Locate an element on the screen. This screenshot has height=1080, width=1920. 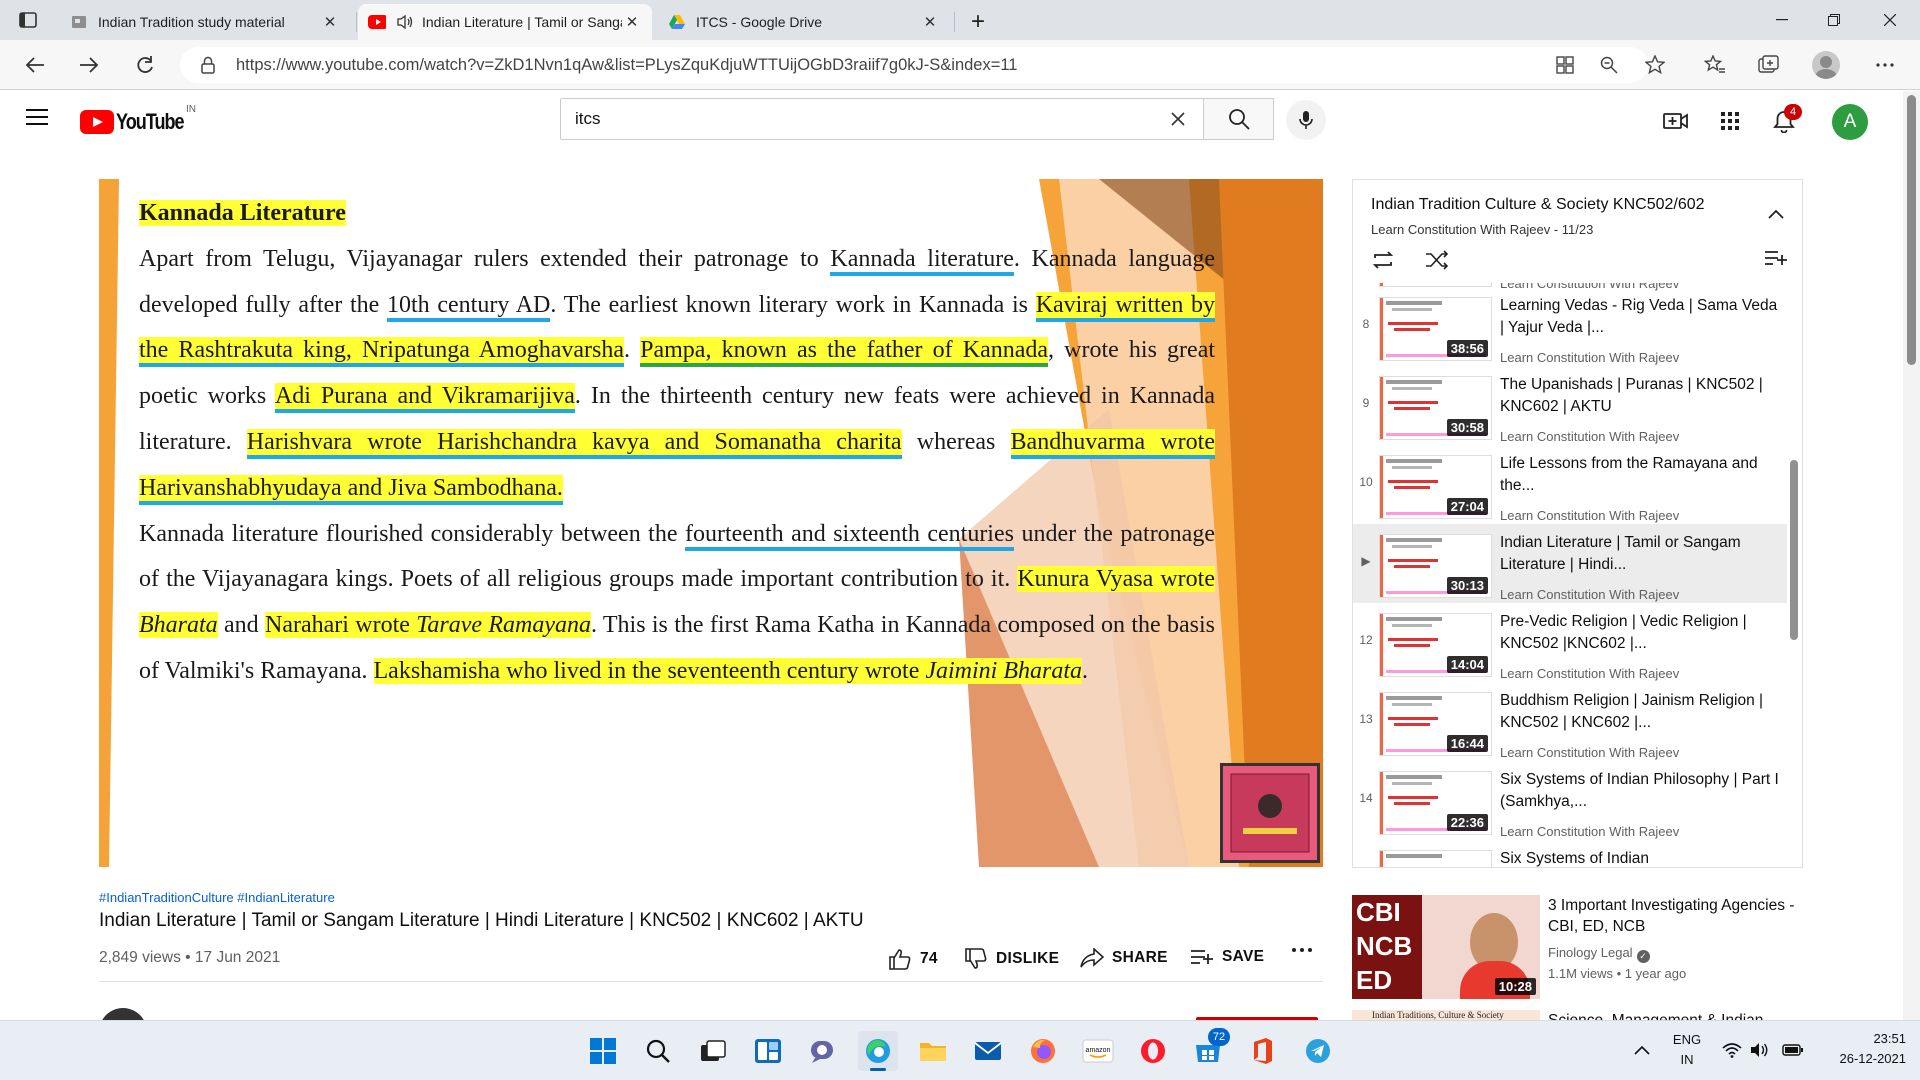
like-count: 74 is located at coordinates (929, 958).